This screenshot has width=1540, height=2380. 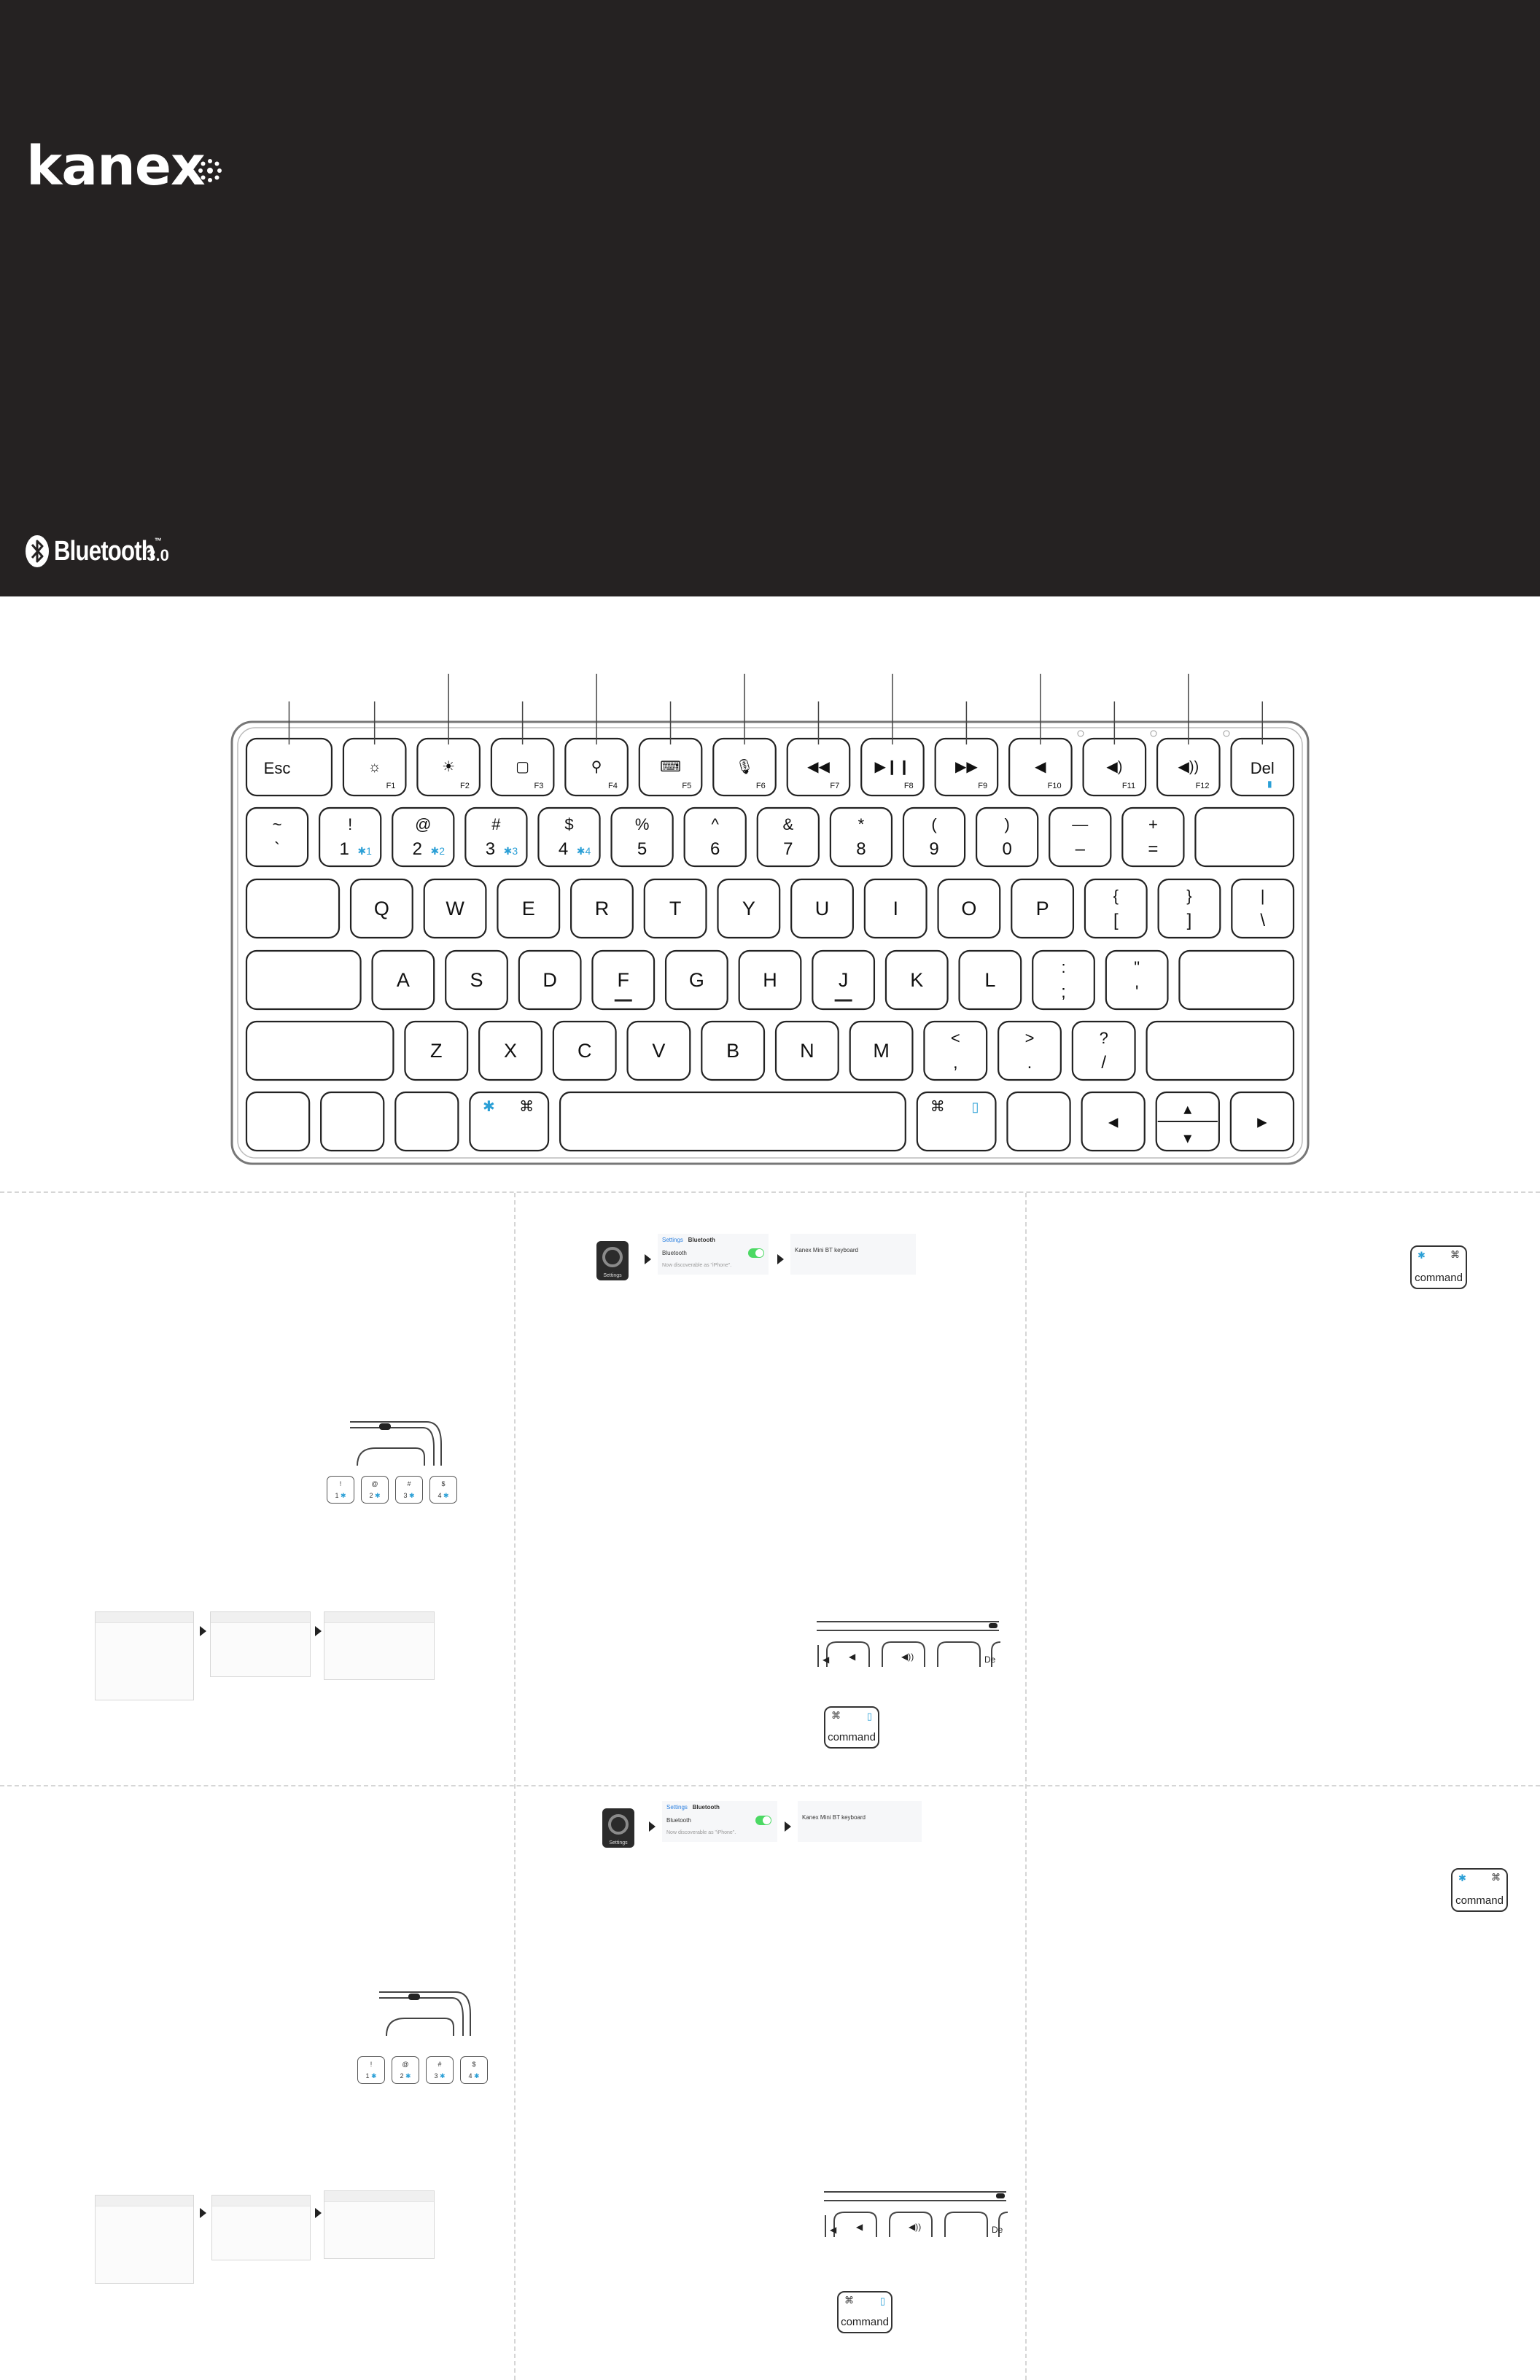 What do you see at coordinates (144, 2239) in the screenshot?
I see `mac-system-preferences-shot` at bounding box center [144, 2239].